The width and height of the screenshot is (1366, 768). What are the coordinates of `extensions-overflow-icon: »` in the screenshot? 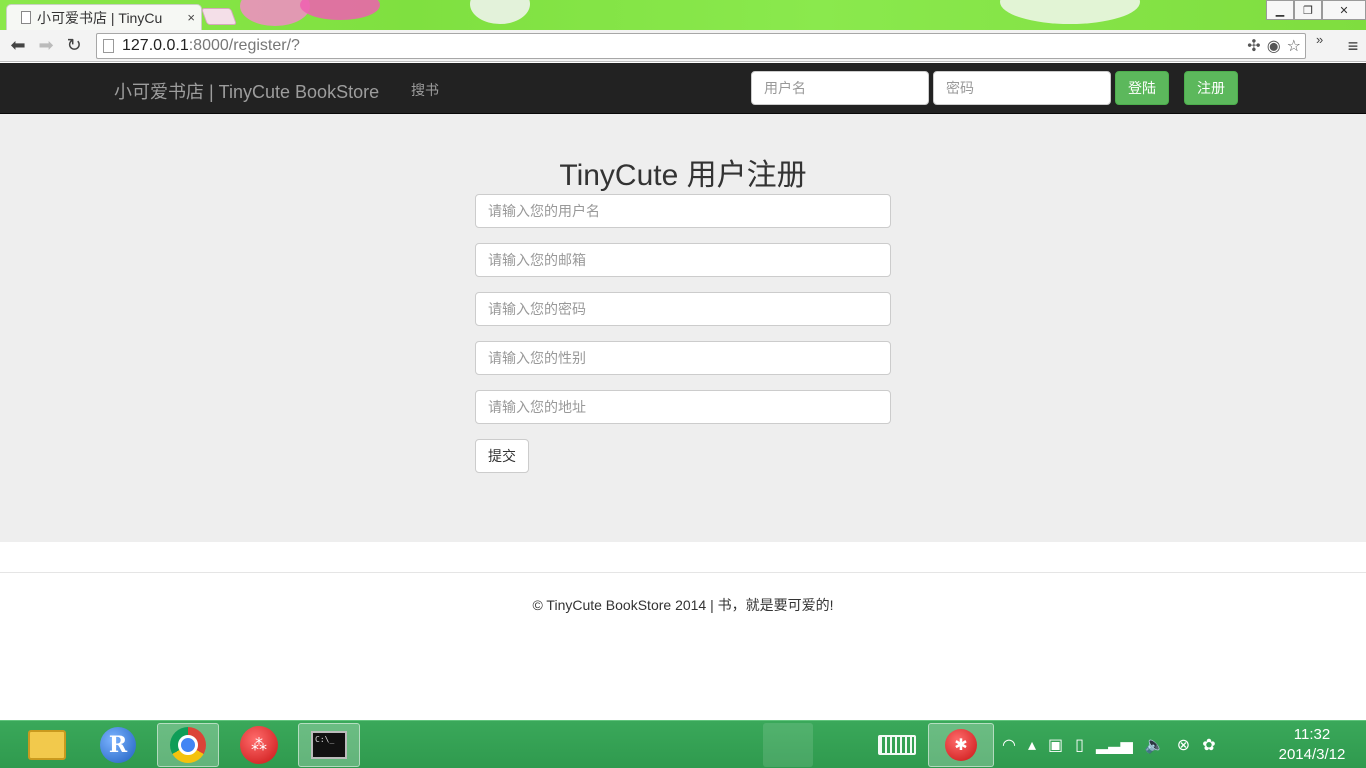 It's located at (1319, 39).